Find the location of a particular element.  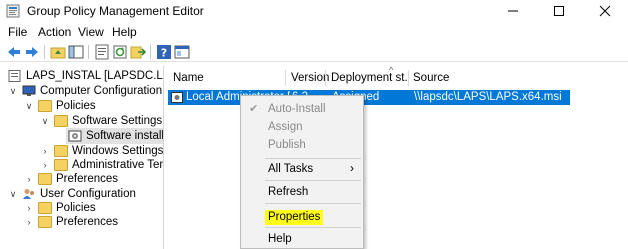

menu-bar: File Action View Help is located at coordinates (314, 32).